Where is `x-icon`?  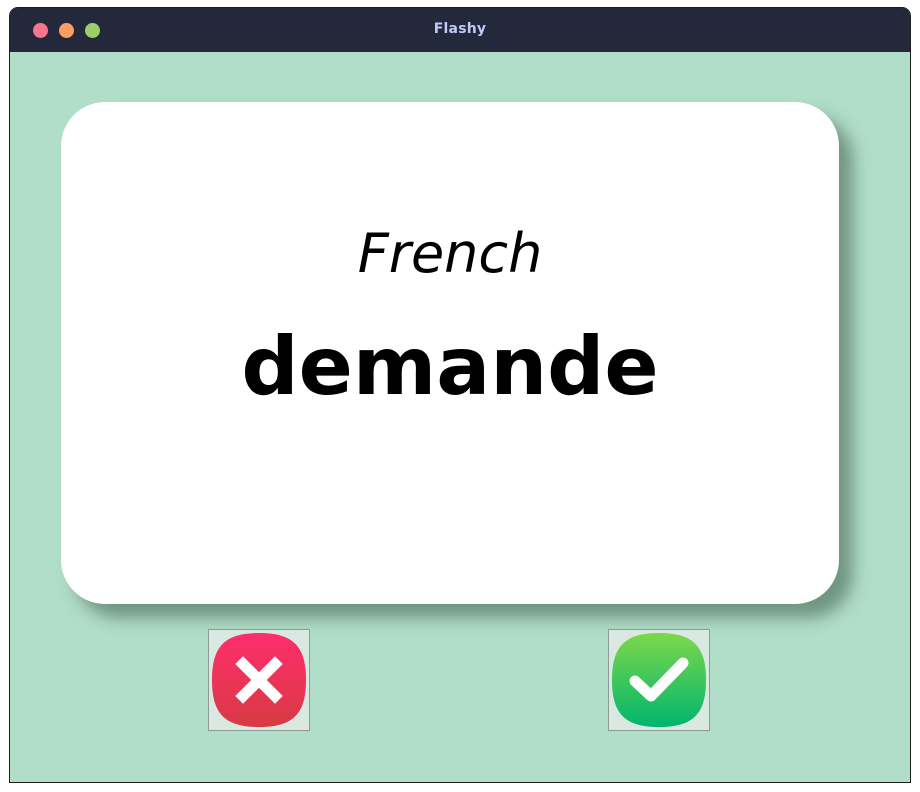
x-icon is located at coordinates (259, 680).